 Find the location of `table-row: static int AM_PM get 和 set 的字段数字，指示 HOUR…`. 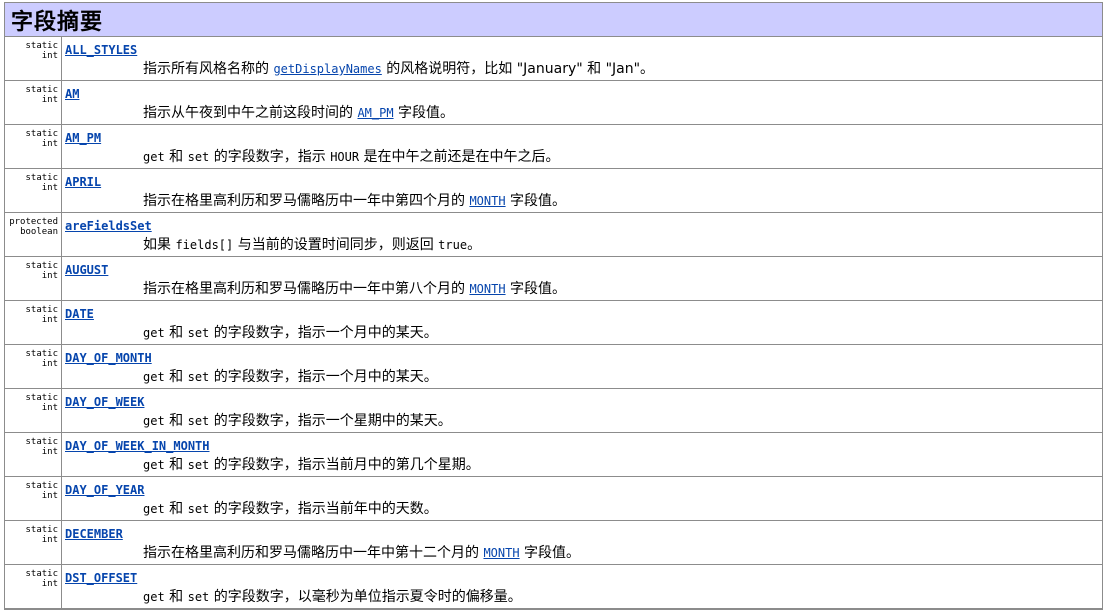

table-row: static int AM_PM get 和 set 的字段数字，指示 HOUR… is located at coordinates (553, 147).